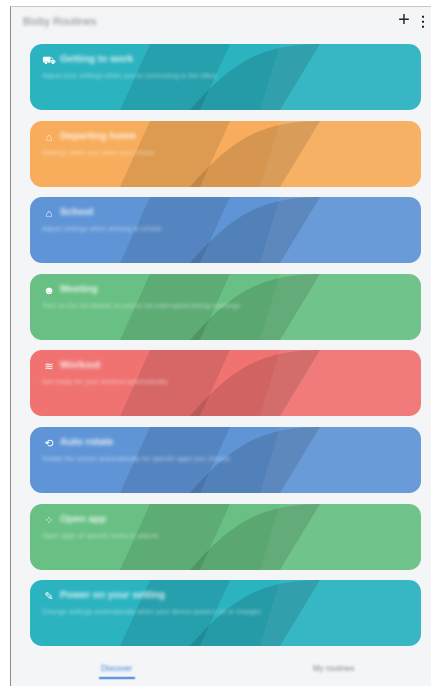  I want to click on apps-icon: ⁘, so click(49, 521).